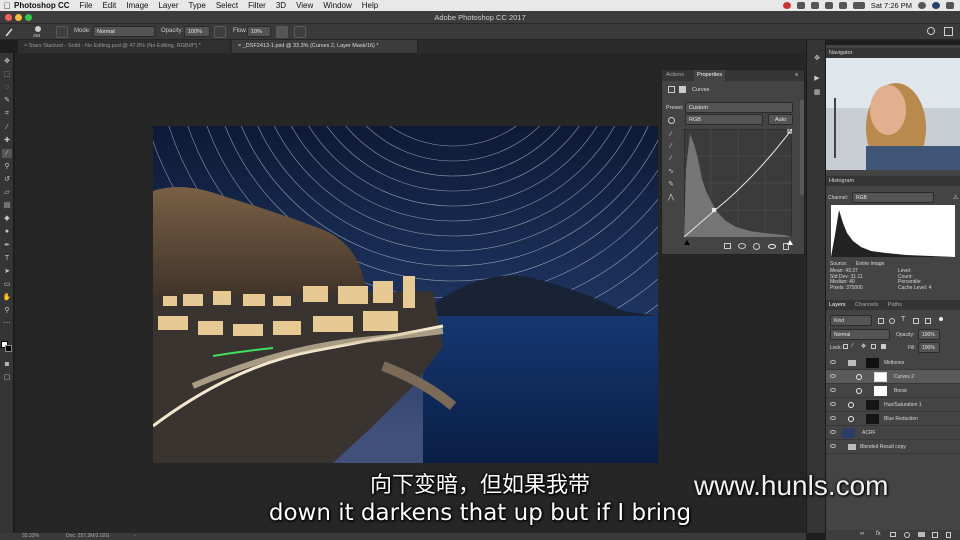 The image size is (960, 540). What do you see at coordinates (7, 271) in the screenshot?
I see `path-select-tool-icon: ➤` at bounding box center [7, 271].